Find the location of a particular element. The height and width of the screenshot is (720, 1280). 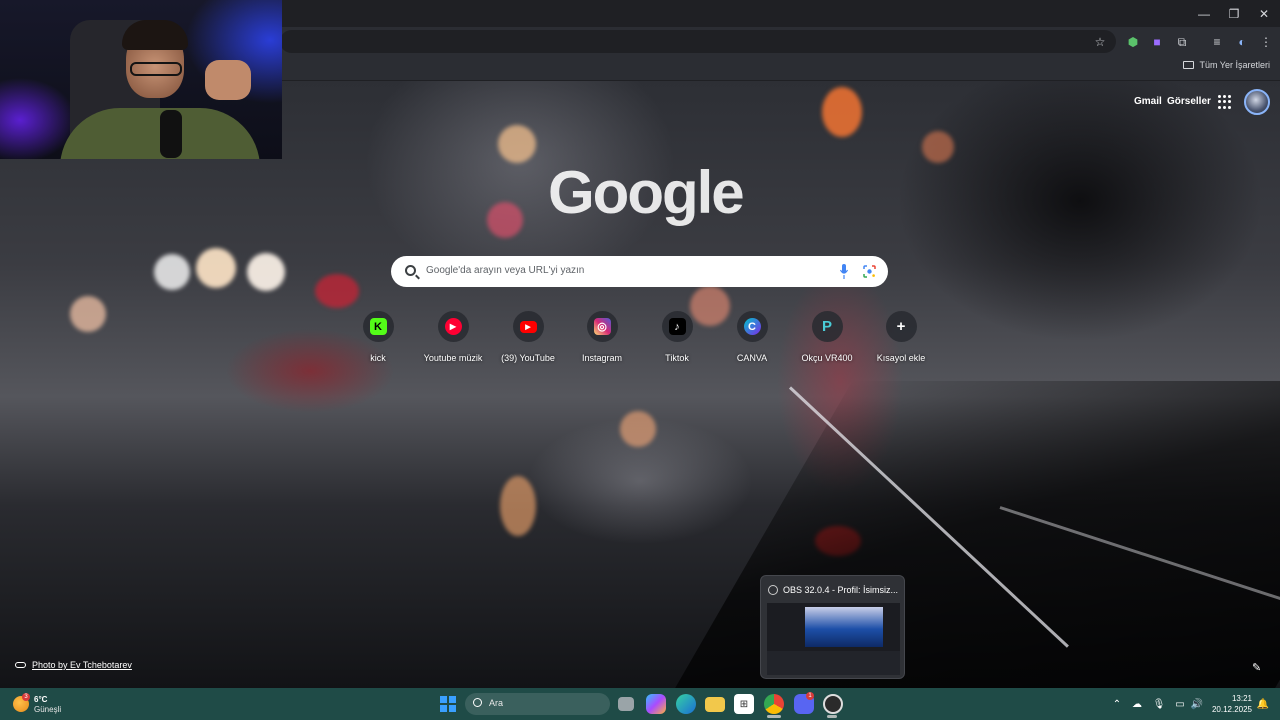

taskbar-search: Ara is located at coordinates (537, 704).